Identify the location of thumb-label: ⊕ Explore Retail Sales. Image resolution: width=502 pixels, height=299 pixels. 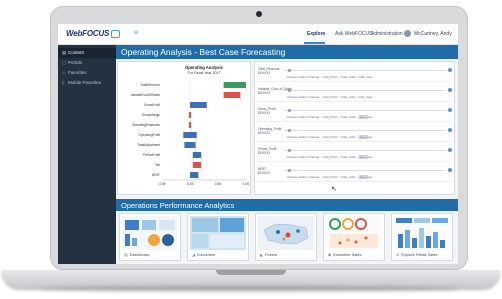
(417, 254).